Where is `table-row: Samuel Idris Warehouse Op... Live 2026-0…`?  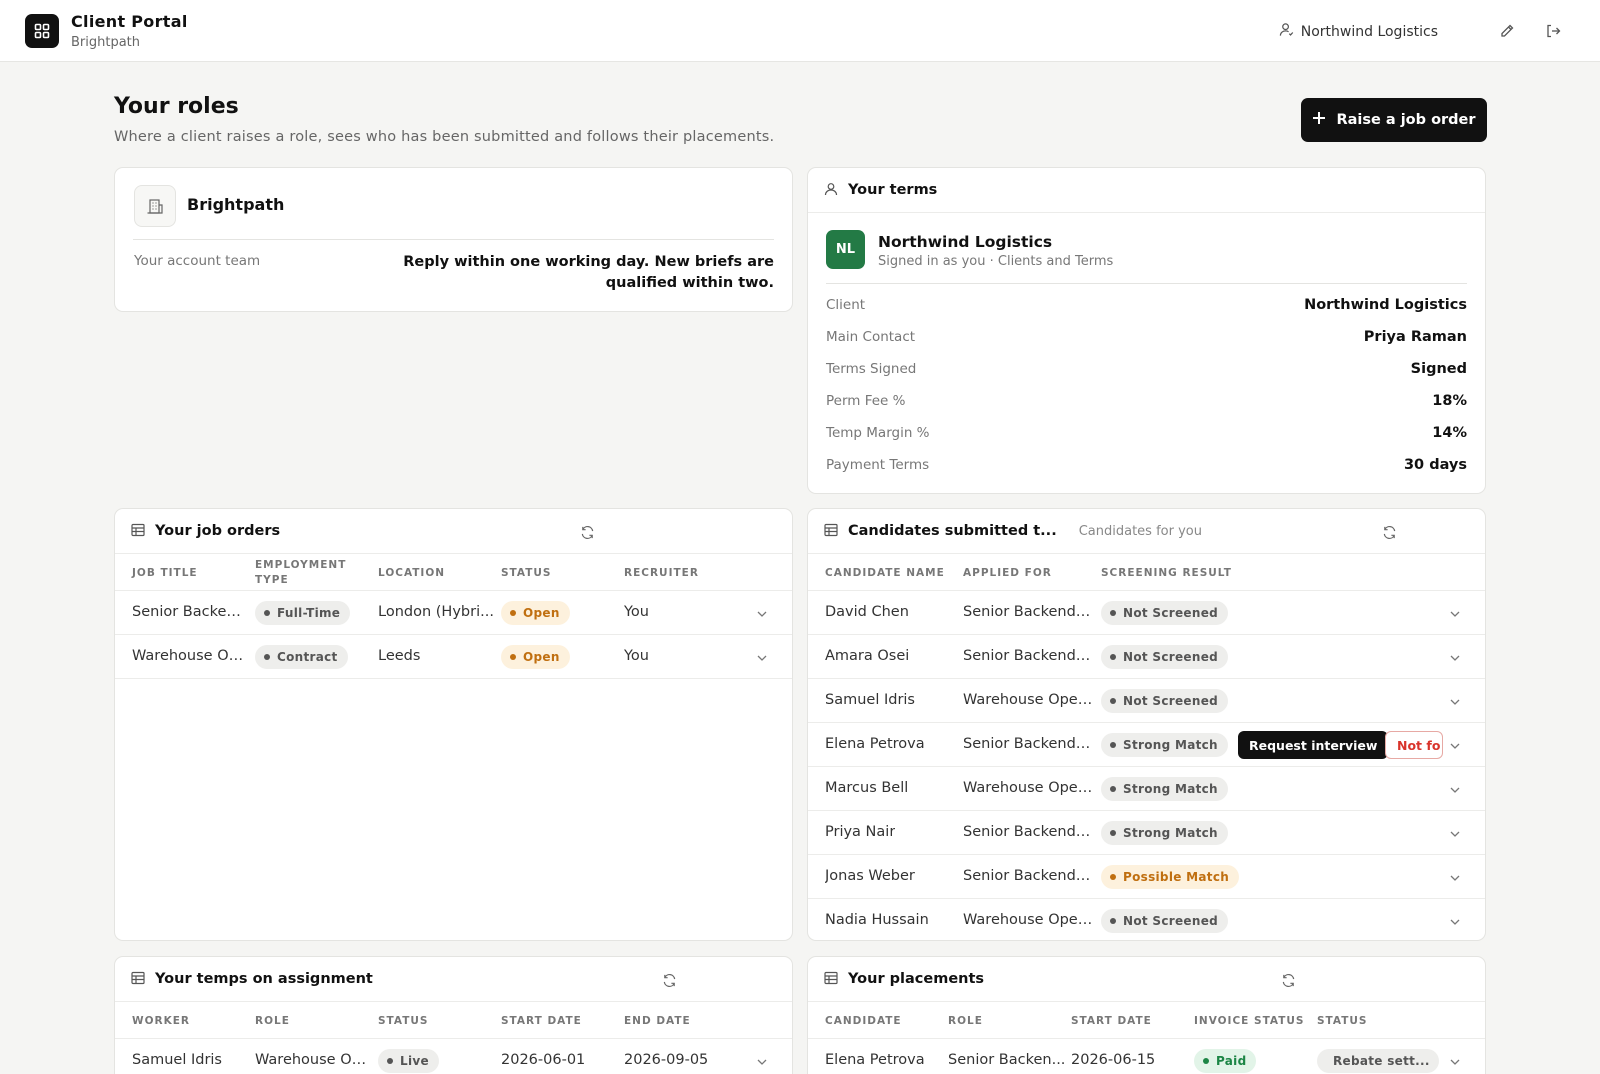 table-row: Samuel Idris Warehouse Op... Live 2026-0… is located at coordinates (453, 1056).